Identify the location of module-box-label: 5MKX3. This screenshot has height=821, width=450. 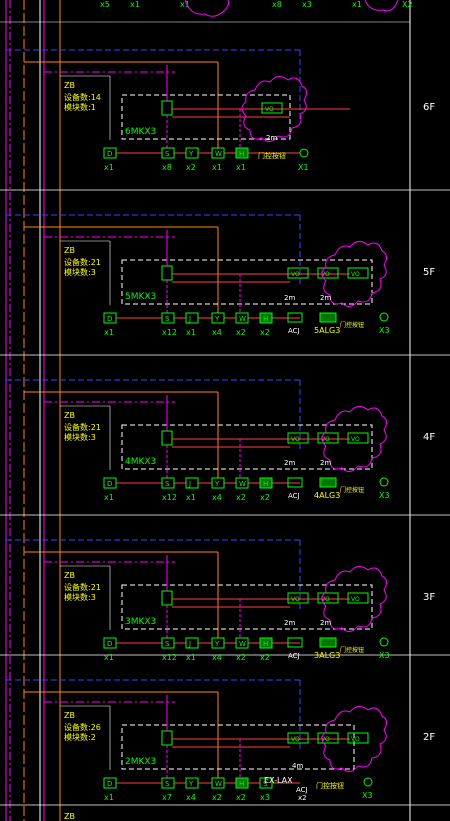
(140, 297).